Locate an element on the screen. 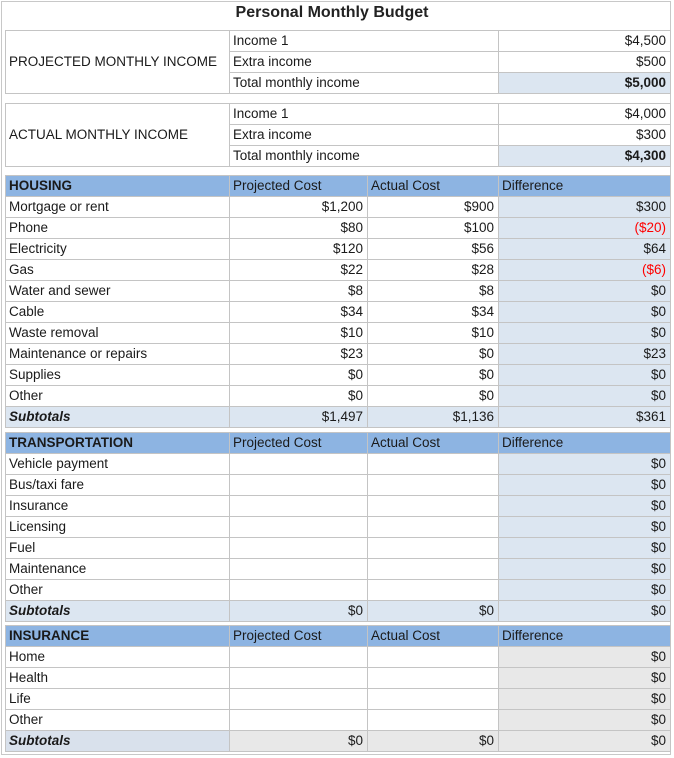 This screenshot has width=674, height=758. expense-name: Licensing is located at coordinates (117, 527).